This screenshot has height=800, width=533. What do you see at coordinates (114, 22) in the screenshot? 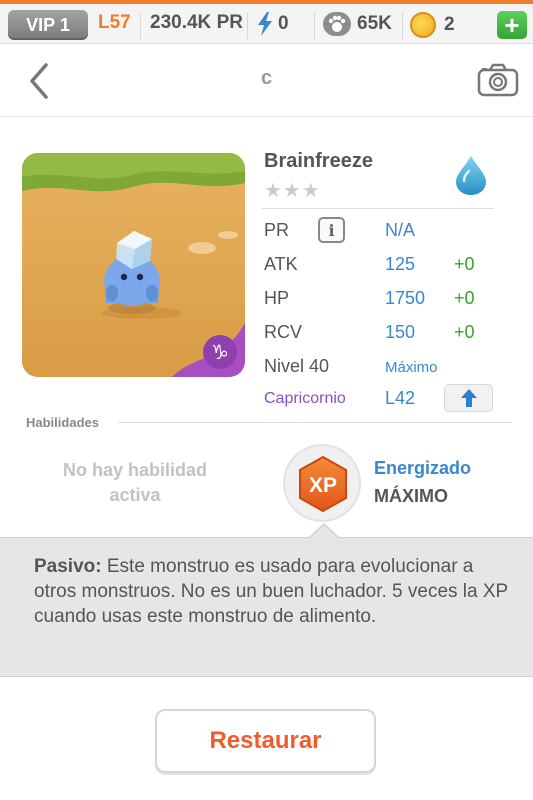
I see `player-level: L57` at bounding box center [114, 22].